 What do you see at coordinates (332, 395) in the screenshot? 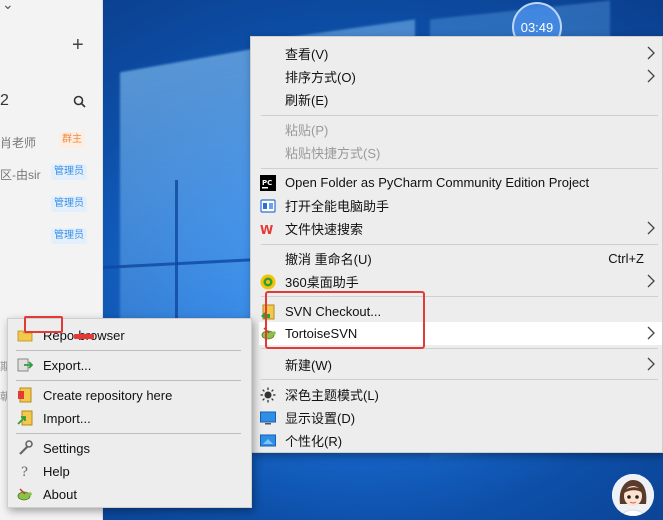
I see `menu-item-label: 深色主题模式(L)` at bounding box center [332, 395].